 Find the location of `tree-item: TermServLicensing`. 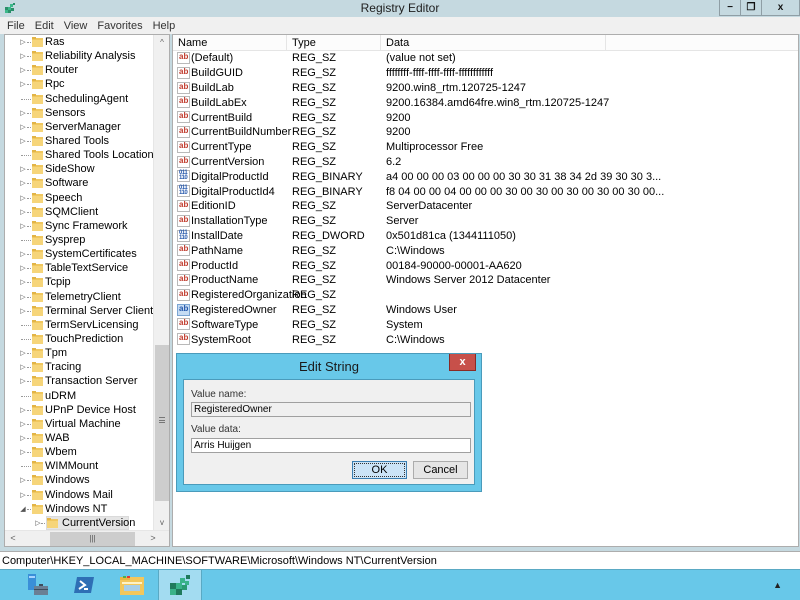

tree-item: TermServLicensing is located at coordinates (80, 325).